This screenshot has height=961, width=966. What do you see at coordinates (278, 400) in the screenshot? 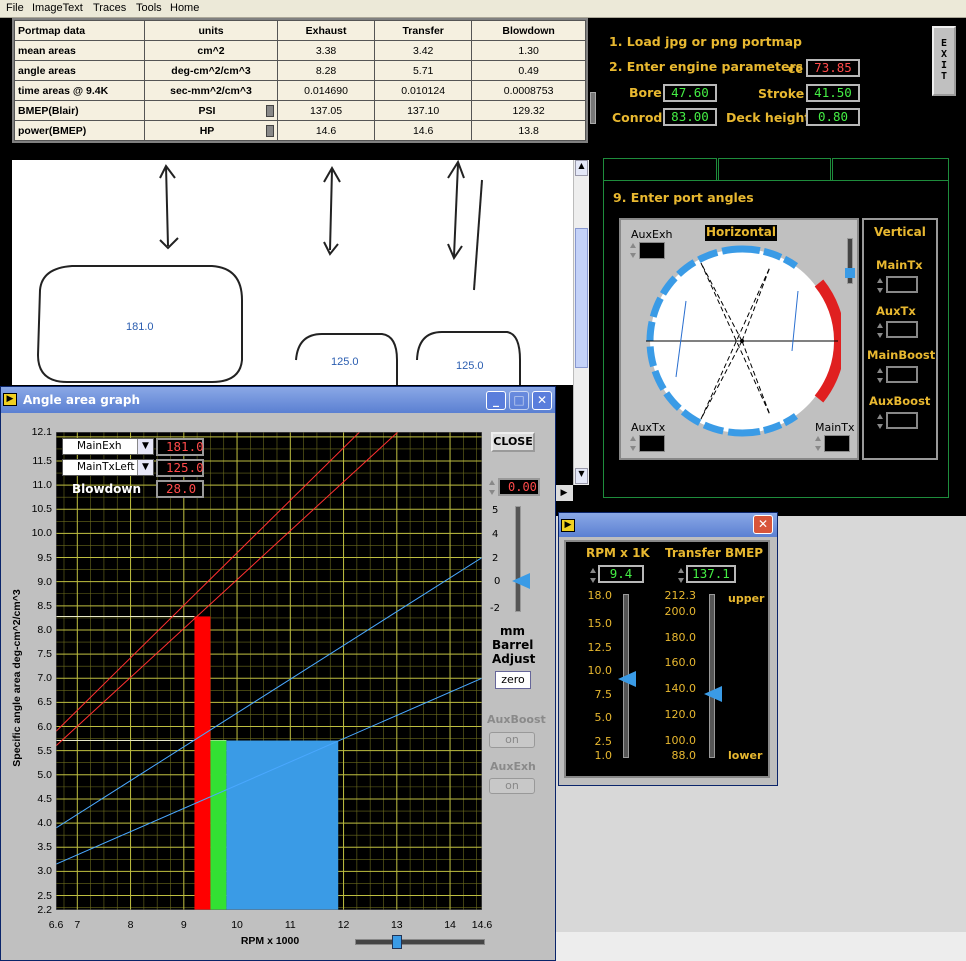
I see `window-title: Angle area graph` at bounding box center [278, 400].